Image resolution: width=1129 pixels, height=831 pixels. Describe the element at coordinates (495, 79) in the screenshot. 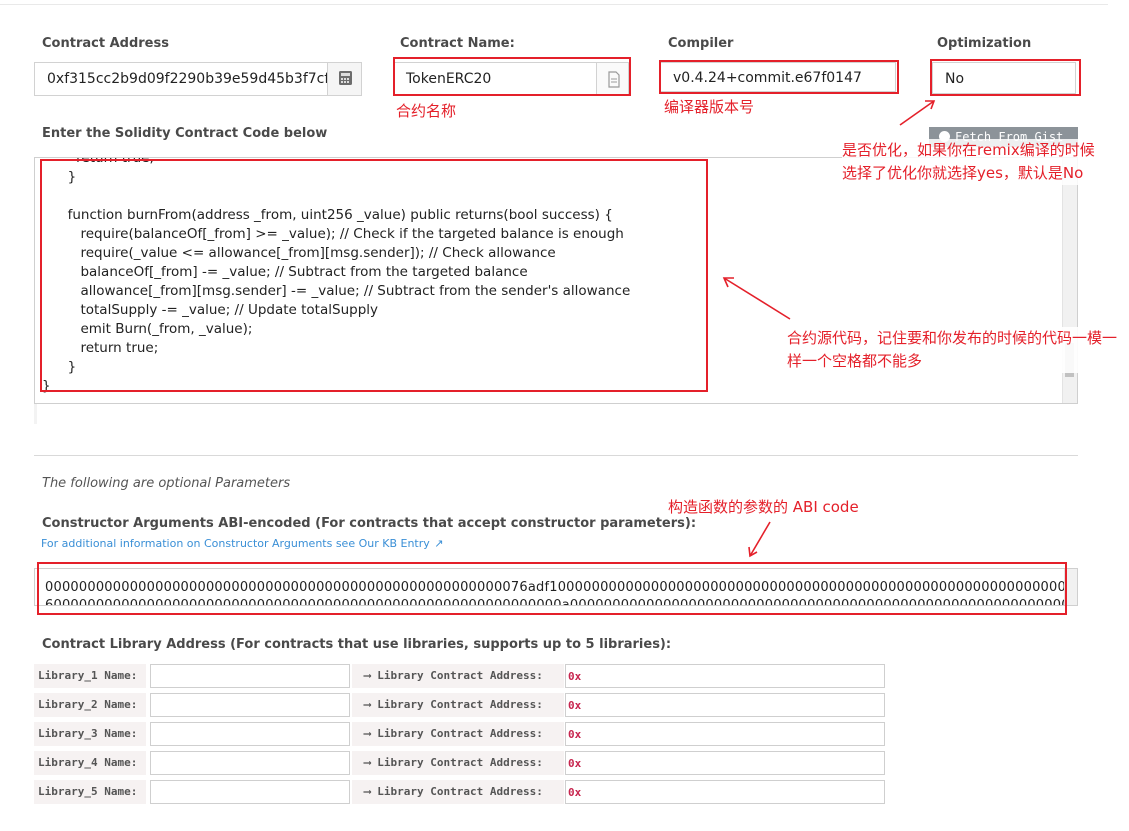

I see `contract-name-input: TokenERC20` at that location.